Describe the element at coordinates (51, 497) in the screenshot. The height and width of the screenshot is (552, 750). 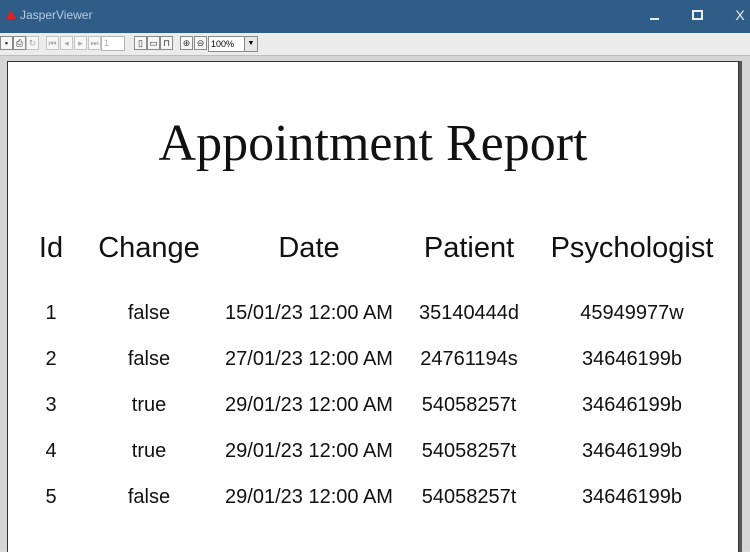
I see `cell-id: 5` at that location.